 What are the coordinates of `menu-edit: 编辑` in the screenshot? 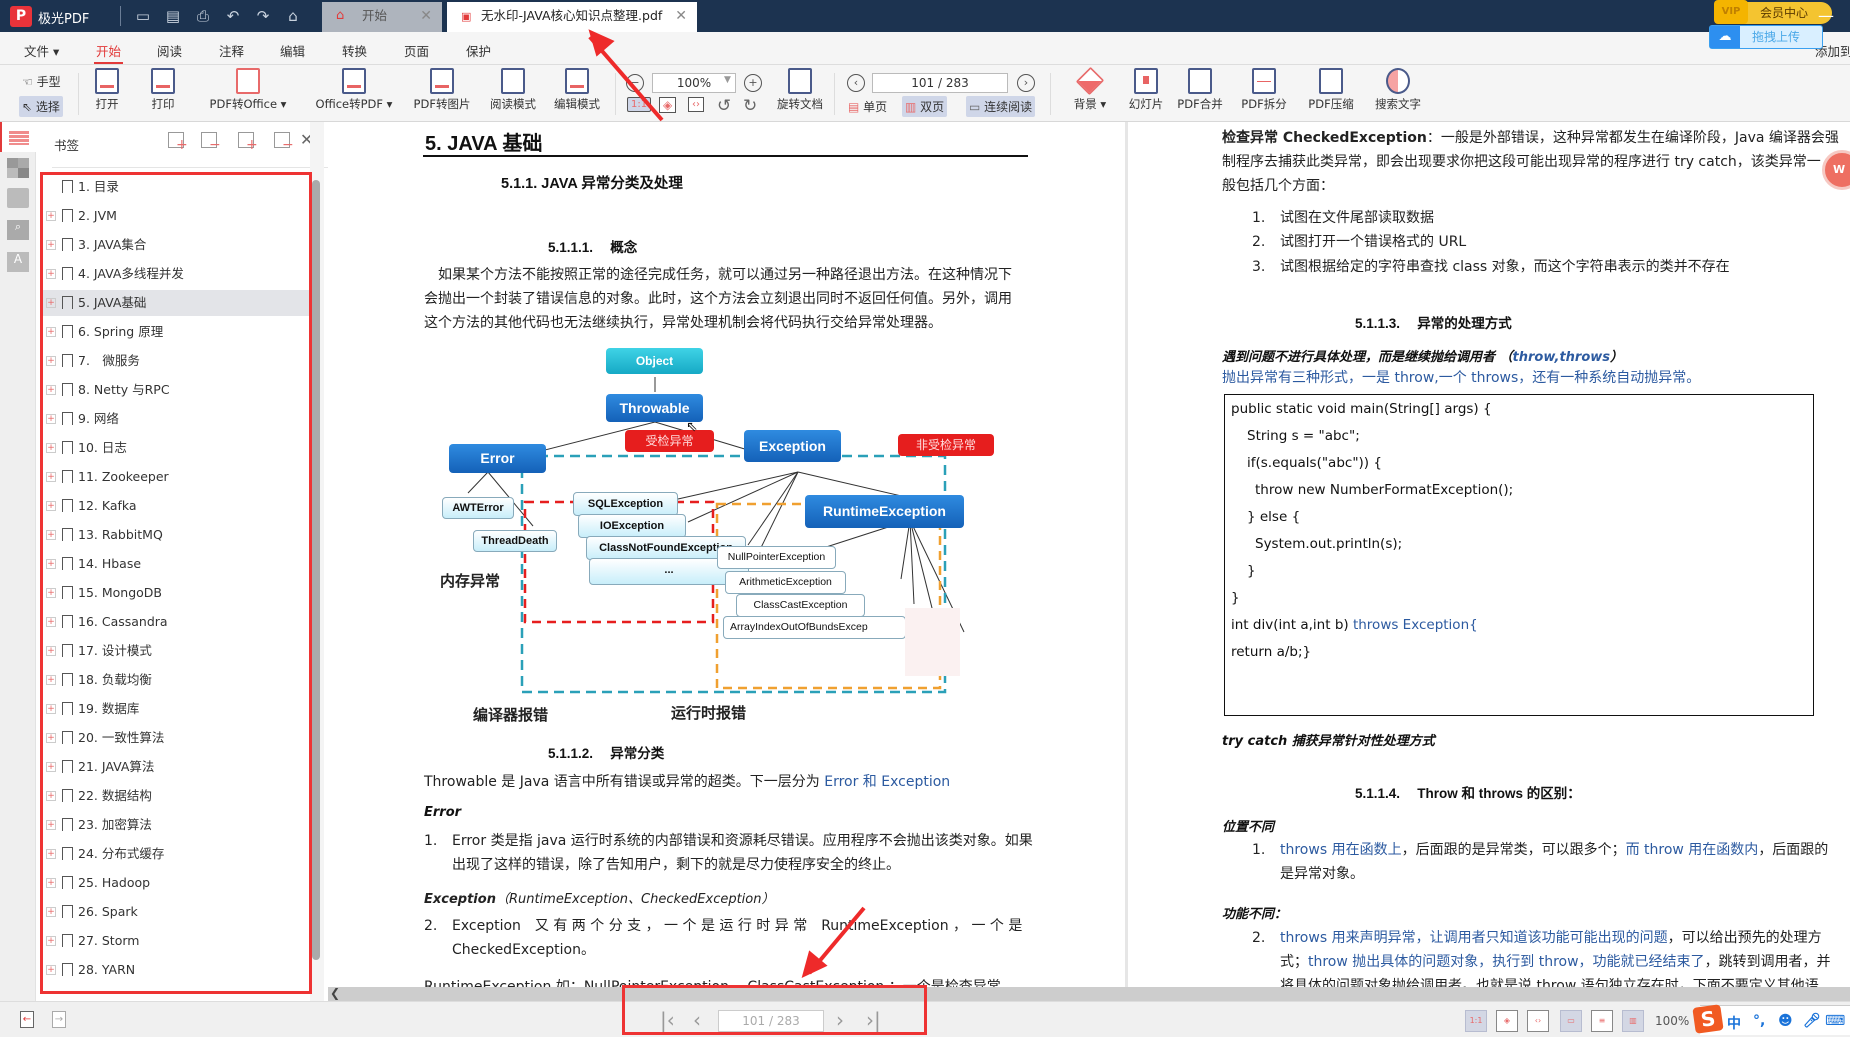 It's located at (292, 50).